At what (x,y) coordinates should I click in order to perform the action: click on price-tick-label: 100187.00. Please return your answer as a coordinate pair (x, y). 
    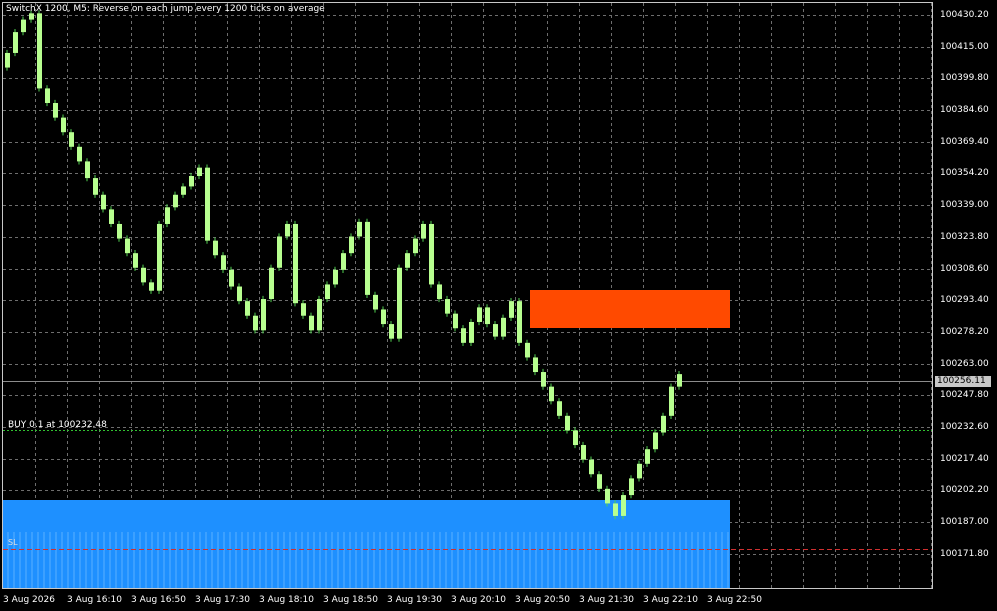
    Looking at the image, I should click on (964, 522).